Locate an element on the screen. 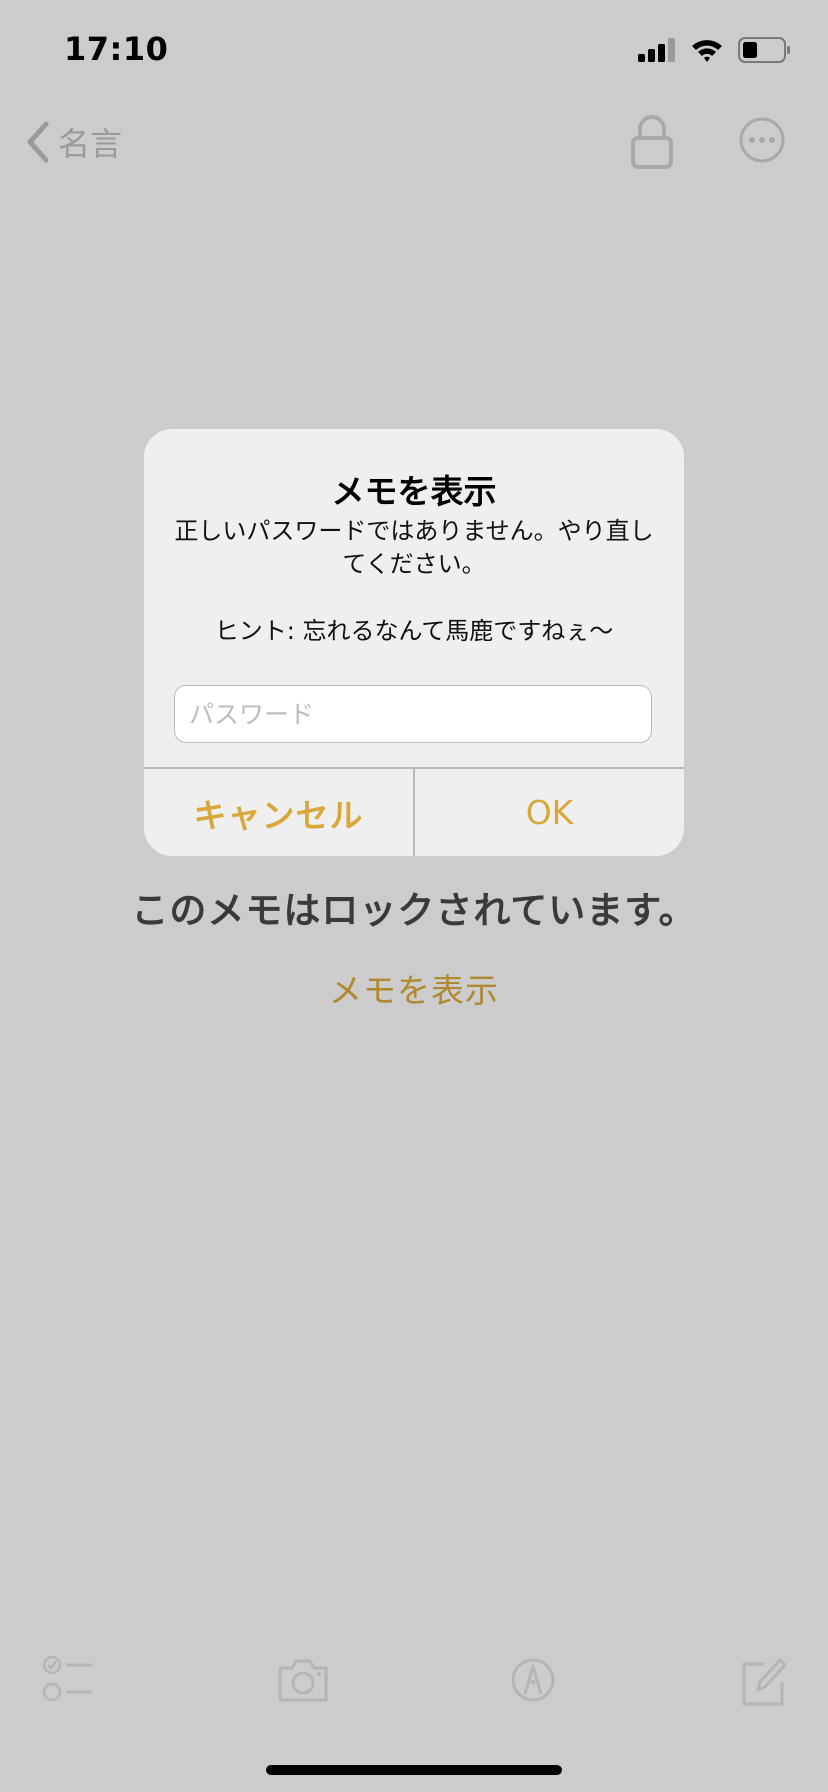 The image size is (828, 1792). ellipsis-circle-icon is located at coordinates (762, 140).